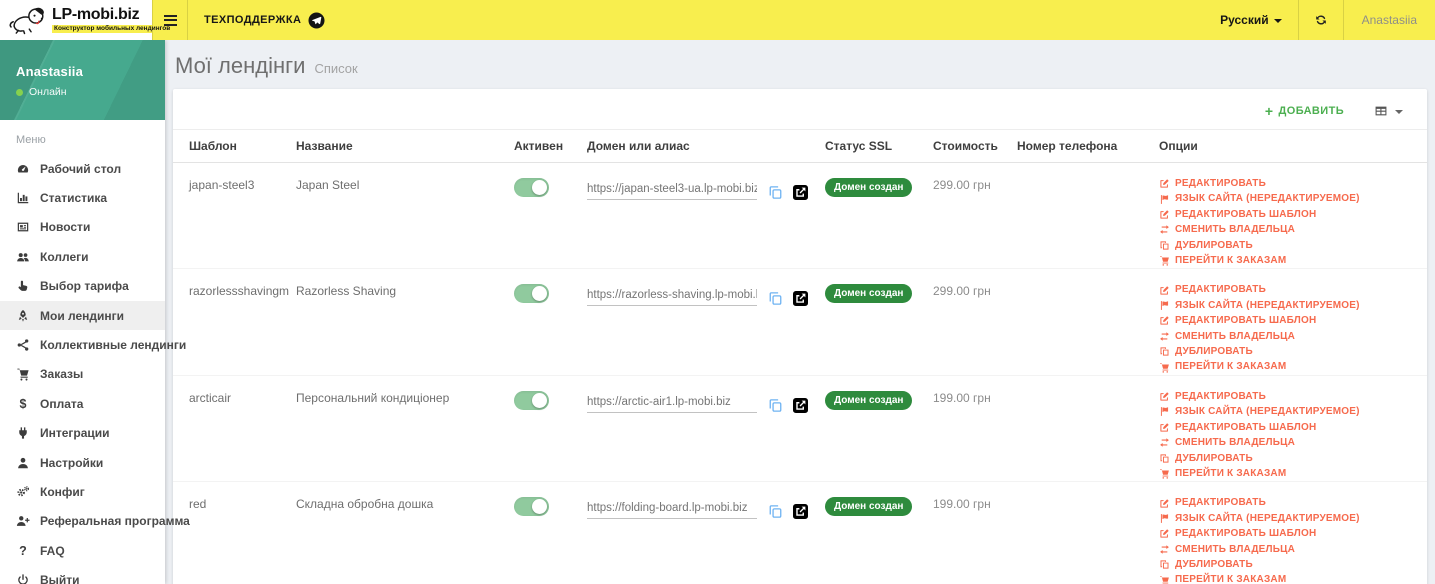  I want to click on sidebar-user-panel: Anastasiia Онлайн, so click(82, 80).